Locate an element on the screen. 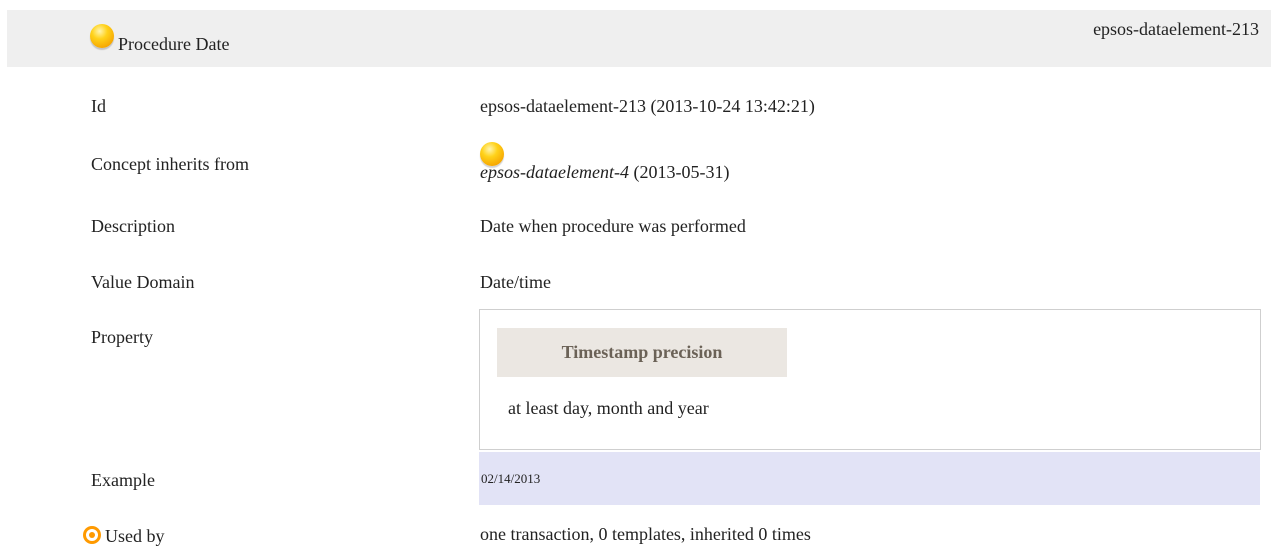  status-ball-icon is located at coordinates (102, 36).